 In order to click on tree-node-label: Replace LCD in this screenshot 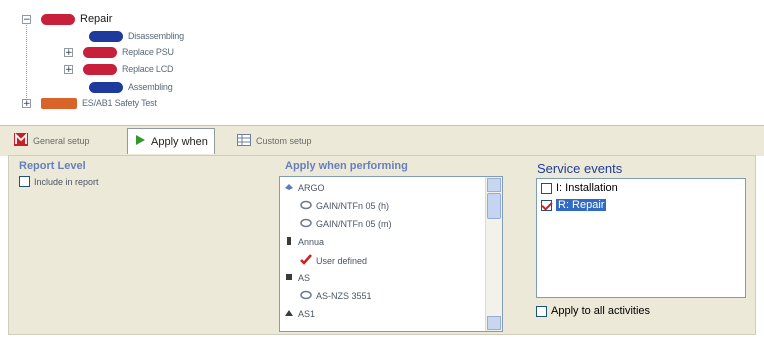, I will do `click(148, 69)`.